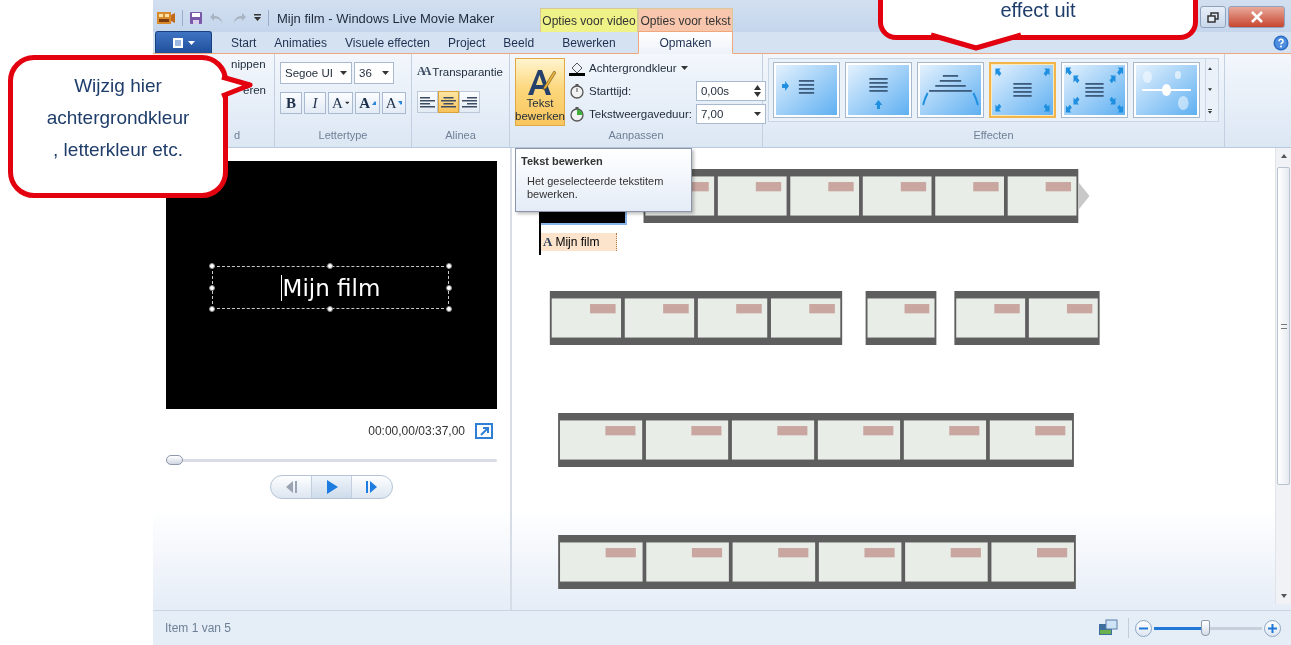 The width and height of the screenshot is (1291, 645). What do you see at coordinates (578, 242) in the screenshot?
I see `caption-tag: A Mijn film` at bounding box center [578, 242].